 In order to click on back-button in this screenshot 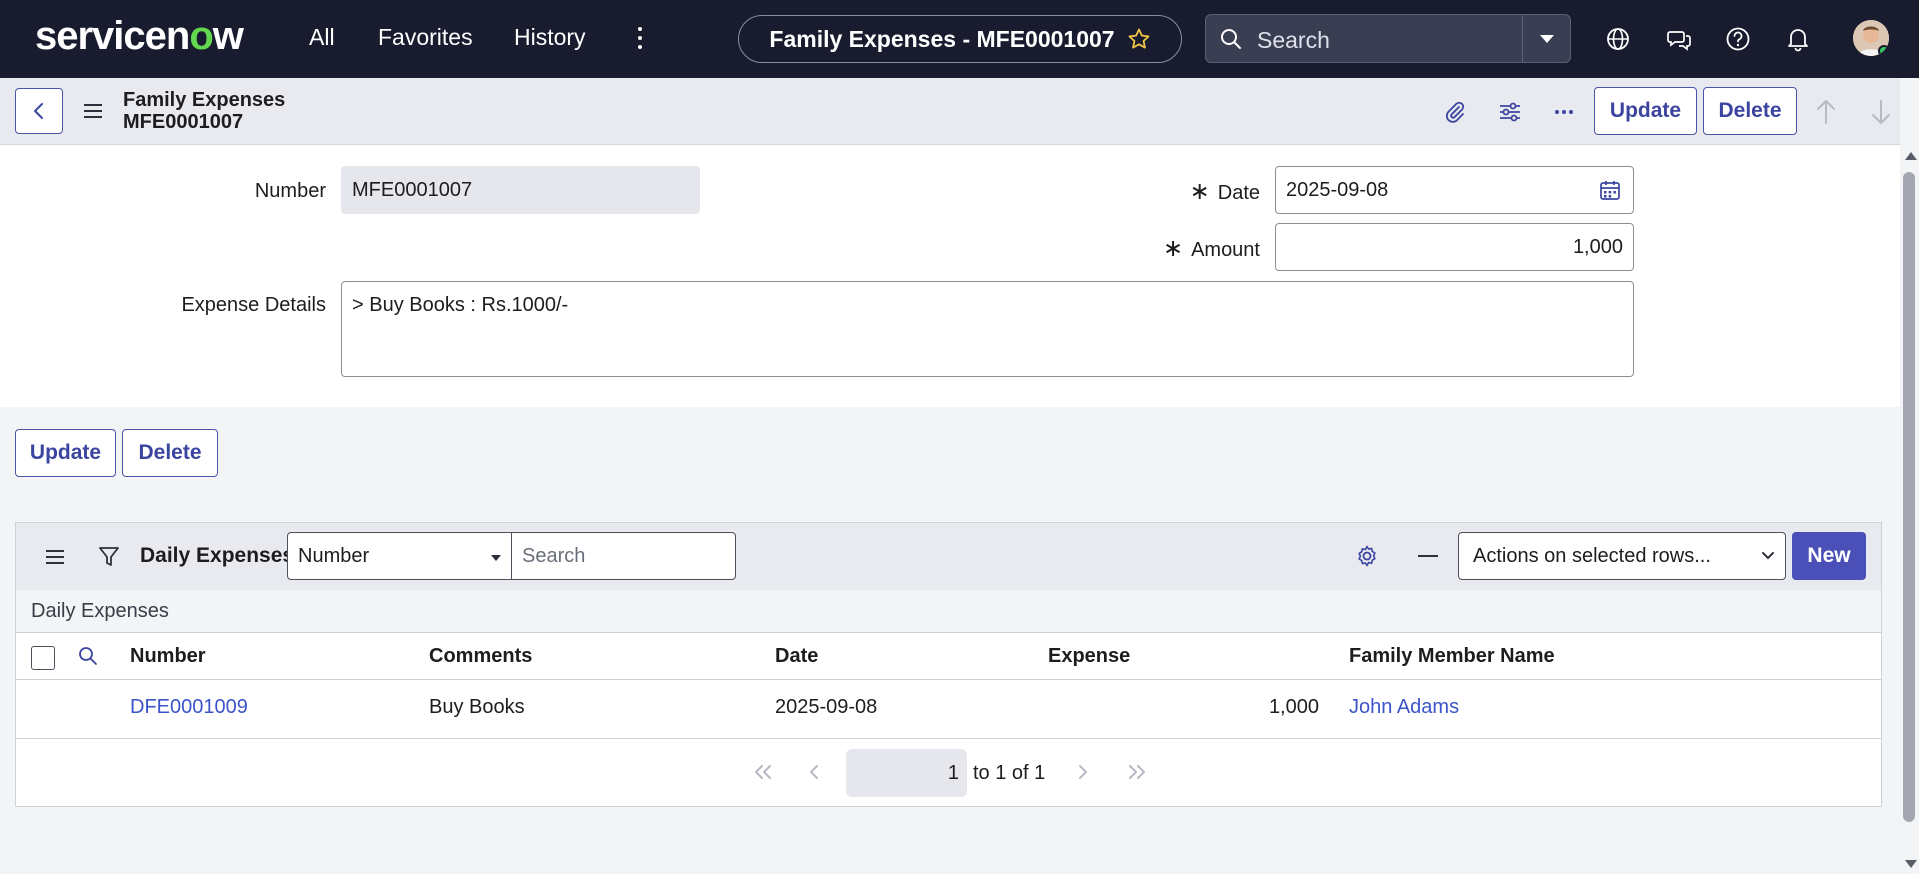, I will do `click(39, 111)`.